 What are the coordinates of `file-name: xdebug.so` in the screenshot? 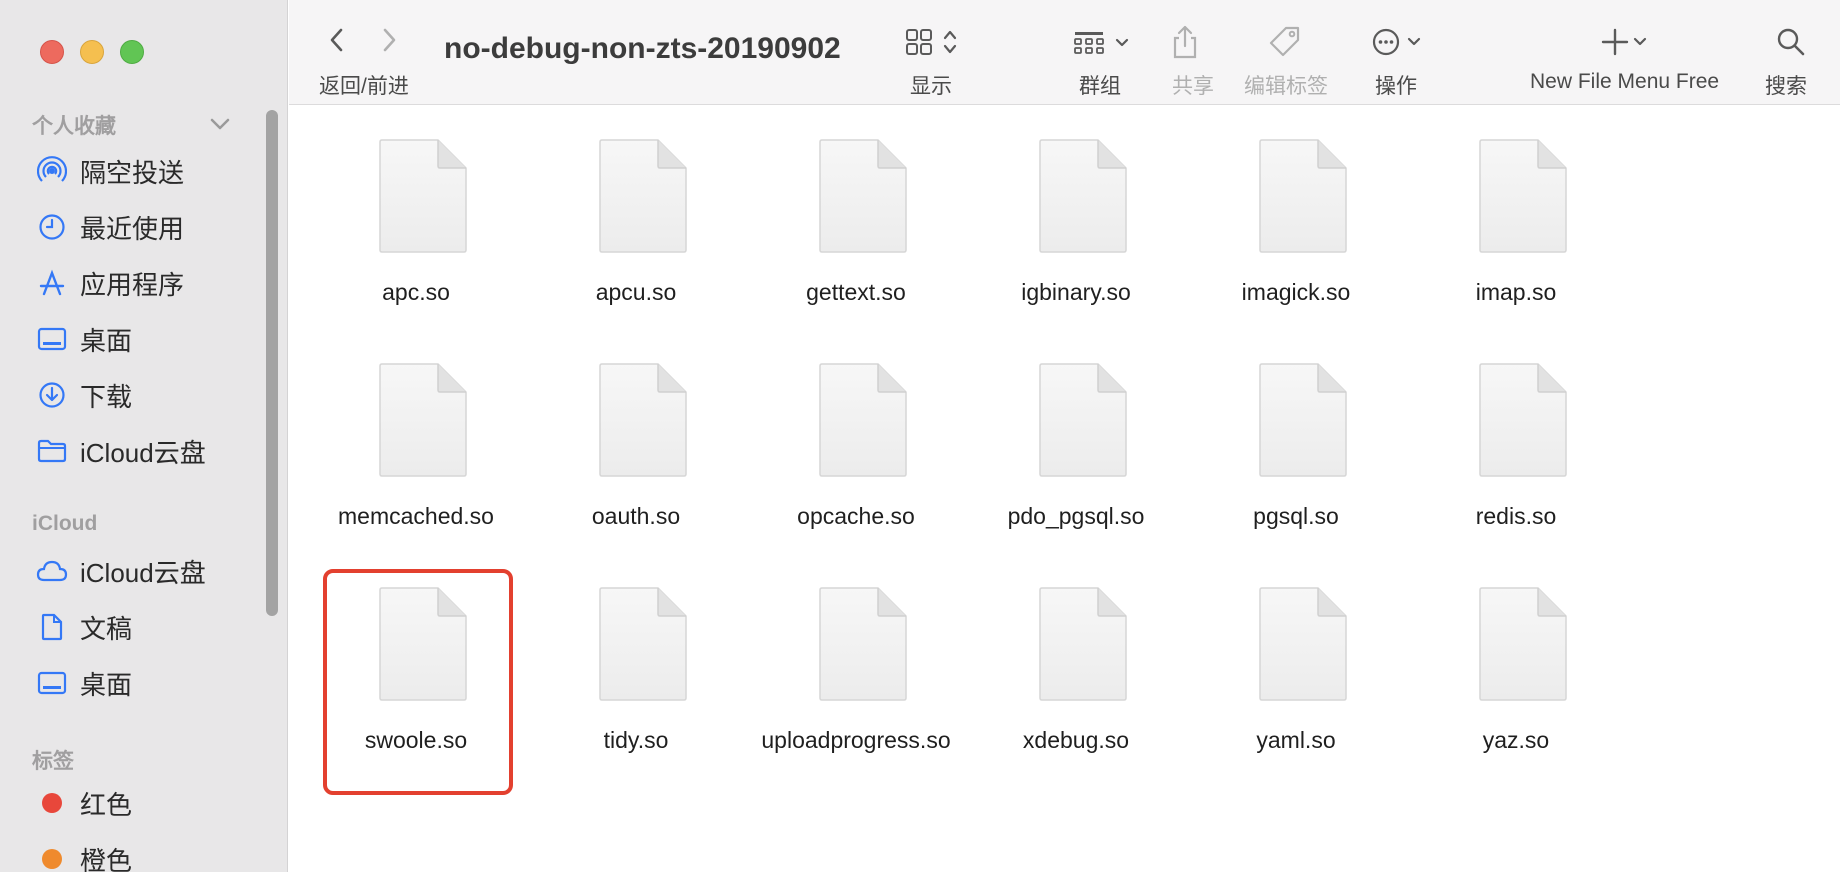 It's located at (1076, 740).